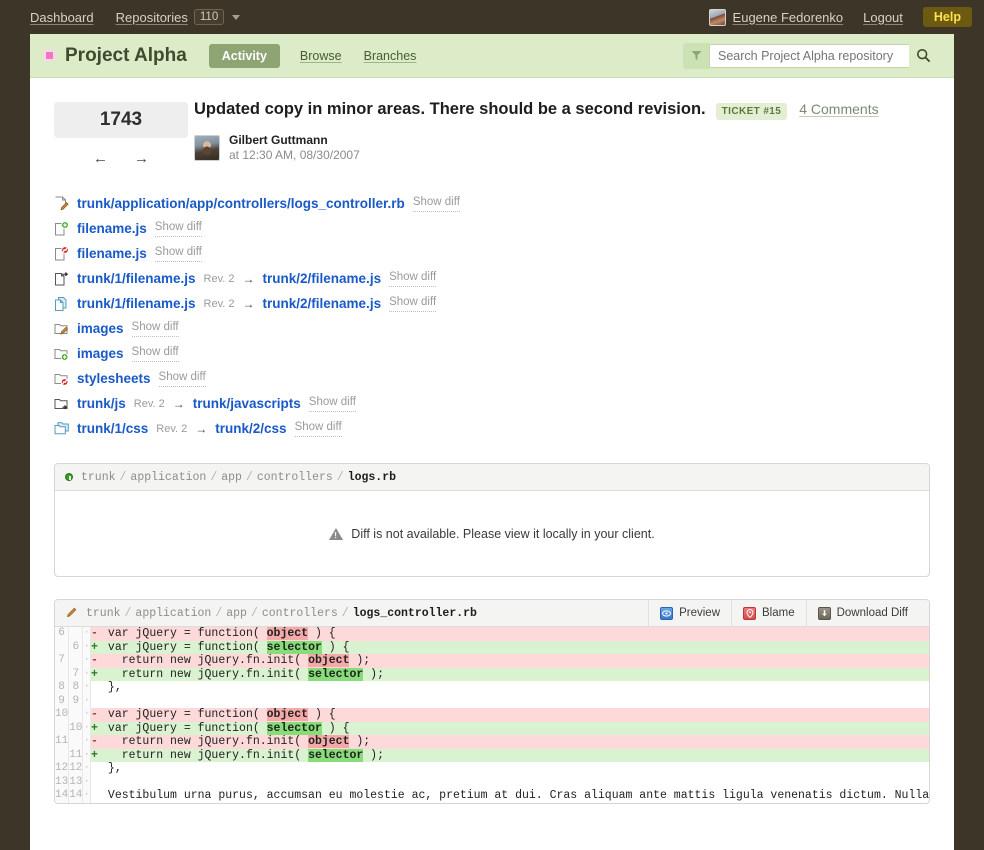 The image size is (984, 850). I want to click on diff-line-code: + return new jQuery.fn.init( selector );, so click(509, 755).